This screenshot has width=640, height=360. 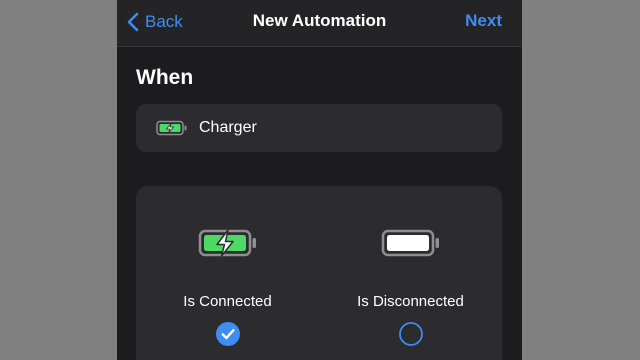 I want to click on checkmark-selected-icon, so click(x=227, y=334).